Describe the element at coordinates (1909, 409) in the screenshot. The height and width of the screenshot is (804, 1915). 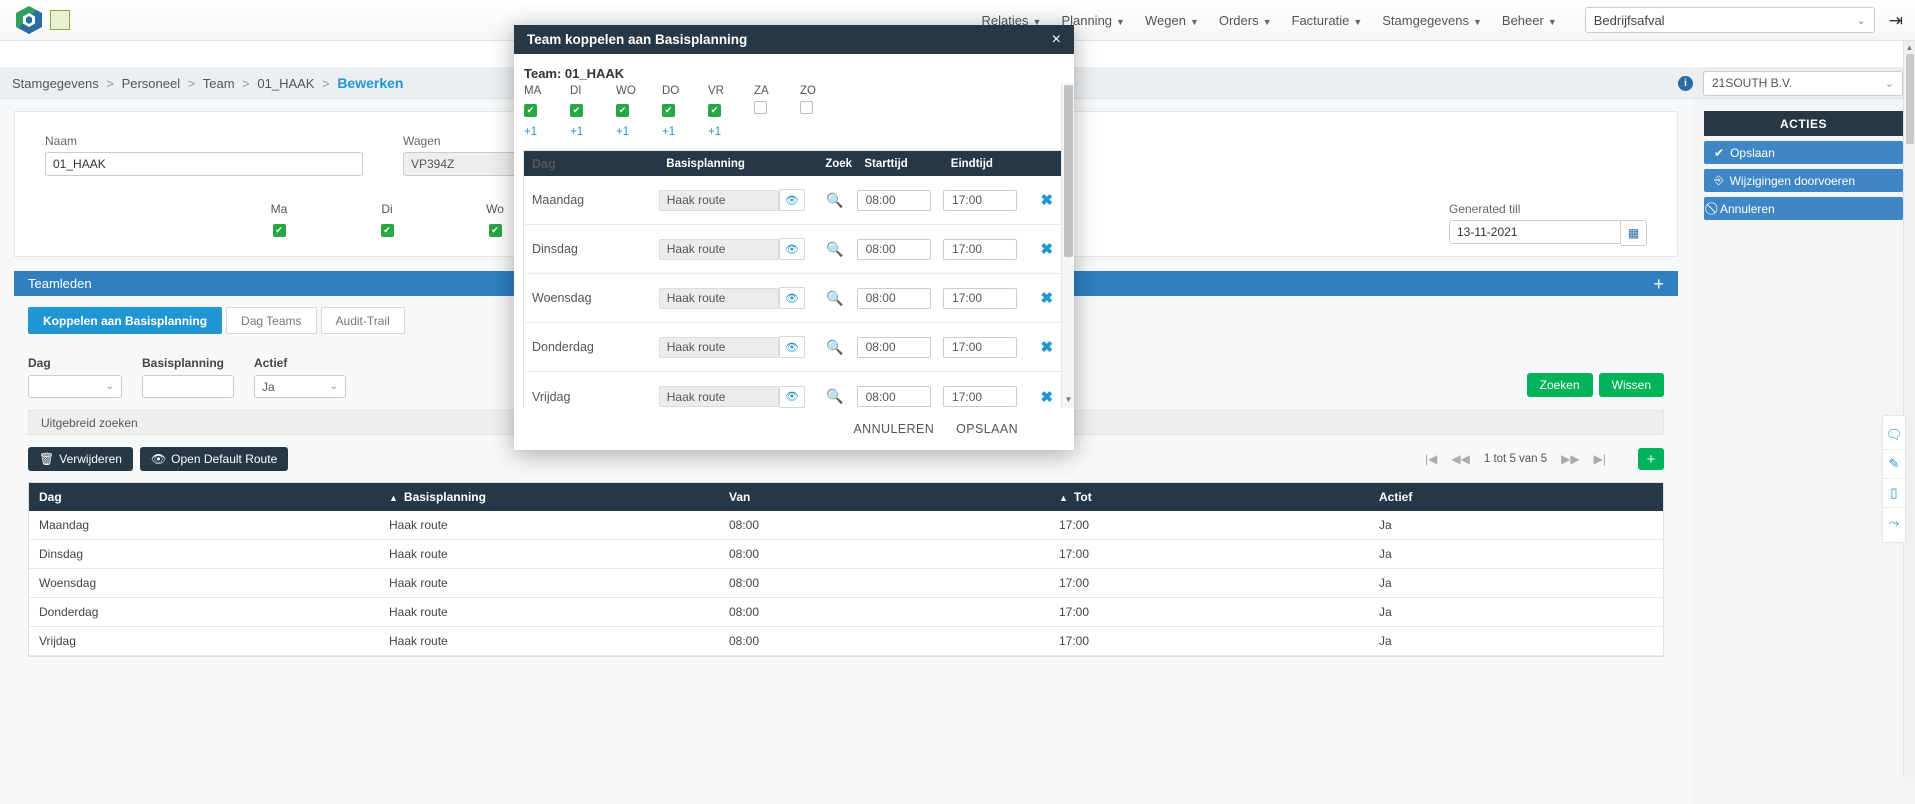
I see `page-scrollbar: ▲` at that location.